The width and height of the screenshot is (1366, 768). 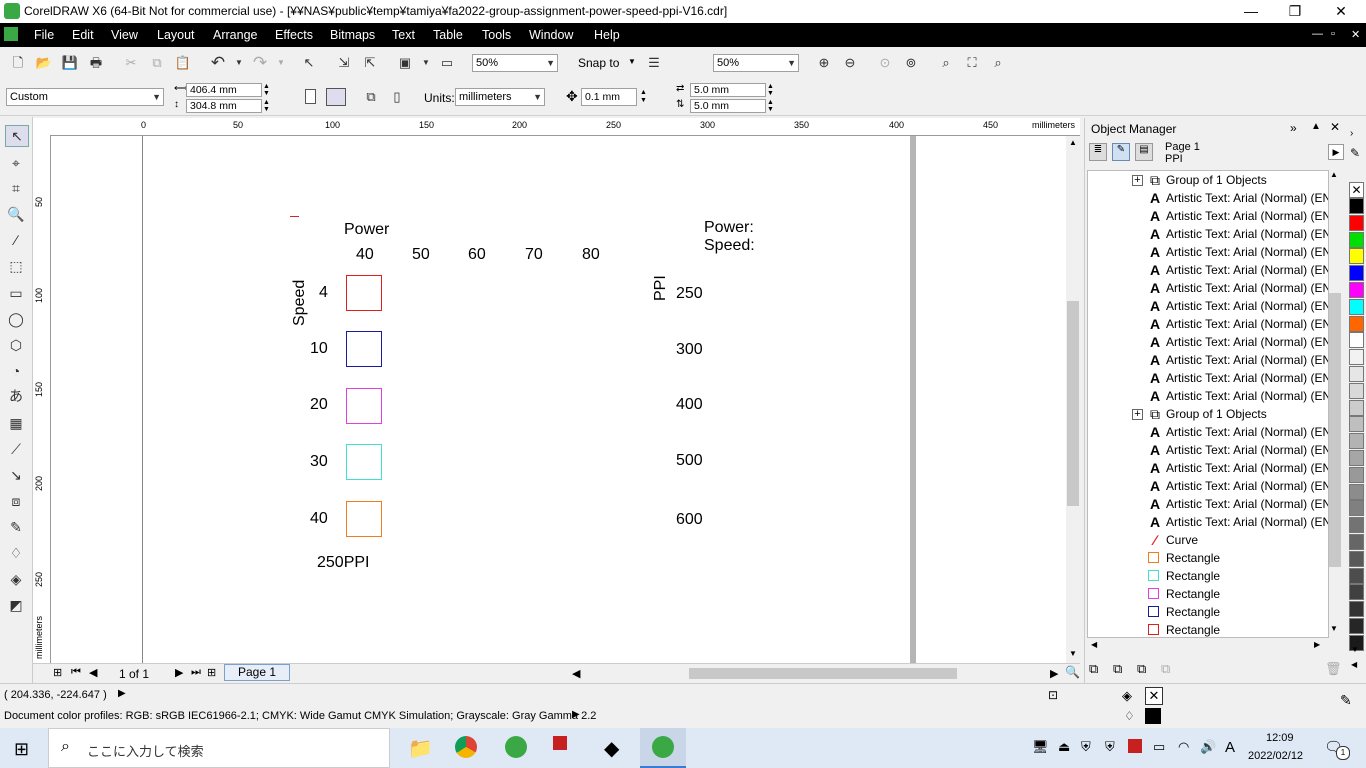 I want to click on redo-dropdown-icon: ▼, so click(x=281, y=63).